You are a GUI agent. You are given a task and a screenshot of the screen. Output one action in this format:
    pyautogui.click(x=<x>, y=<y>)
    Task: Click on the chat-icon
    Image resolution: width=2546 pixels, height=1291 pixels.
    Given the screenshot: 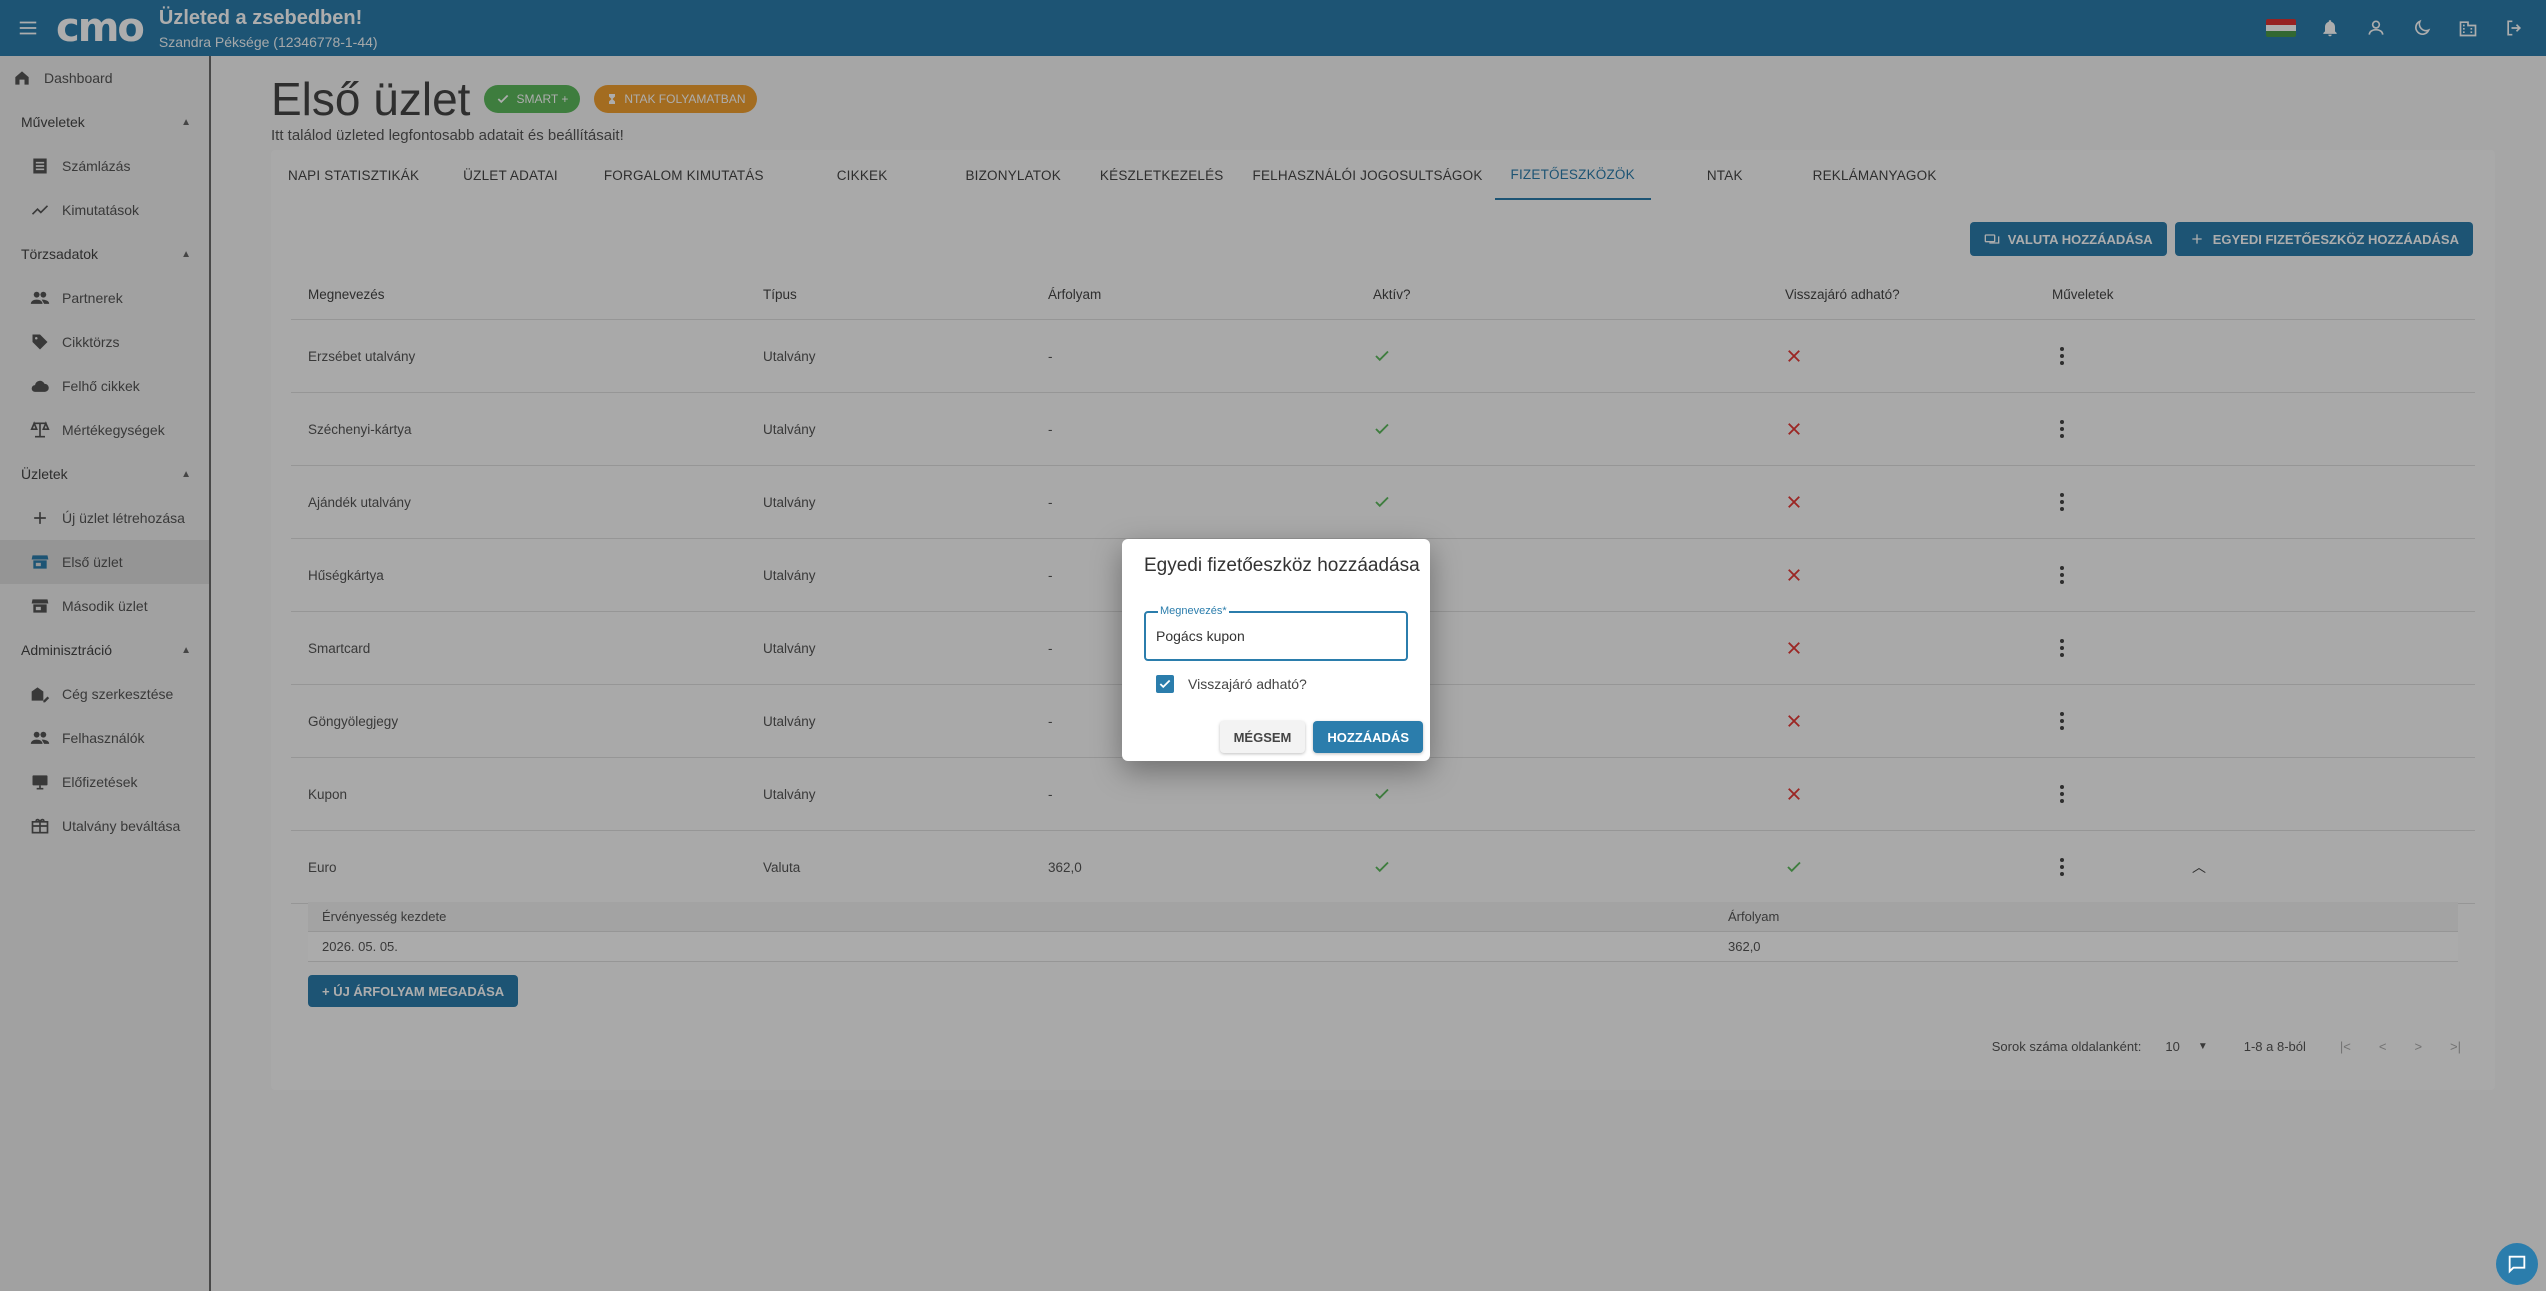 What is the action you would take?
    pyautogui.click(x=2517, y=1264)
    